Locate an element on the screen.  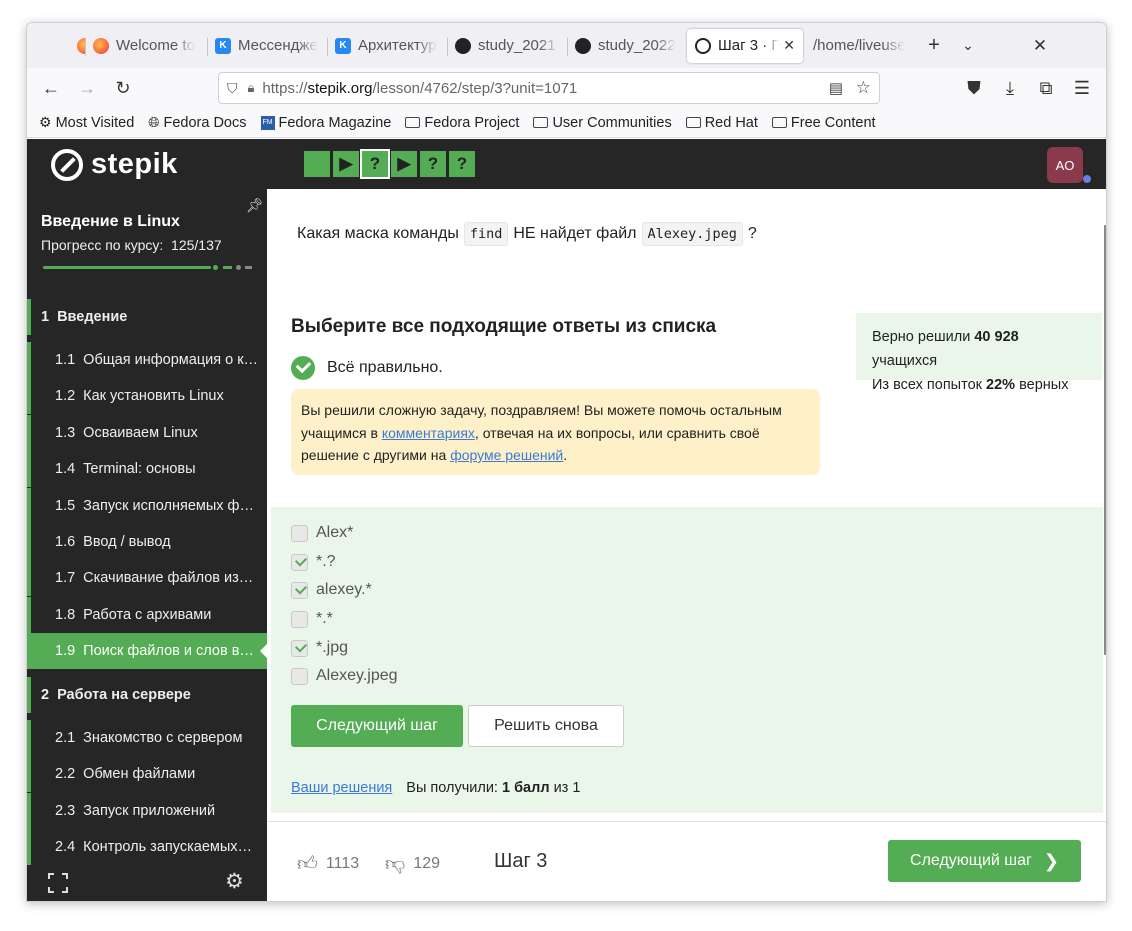
close-window-icon: ✕ is located at coordinates (1040, 46).